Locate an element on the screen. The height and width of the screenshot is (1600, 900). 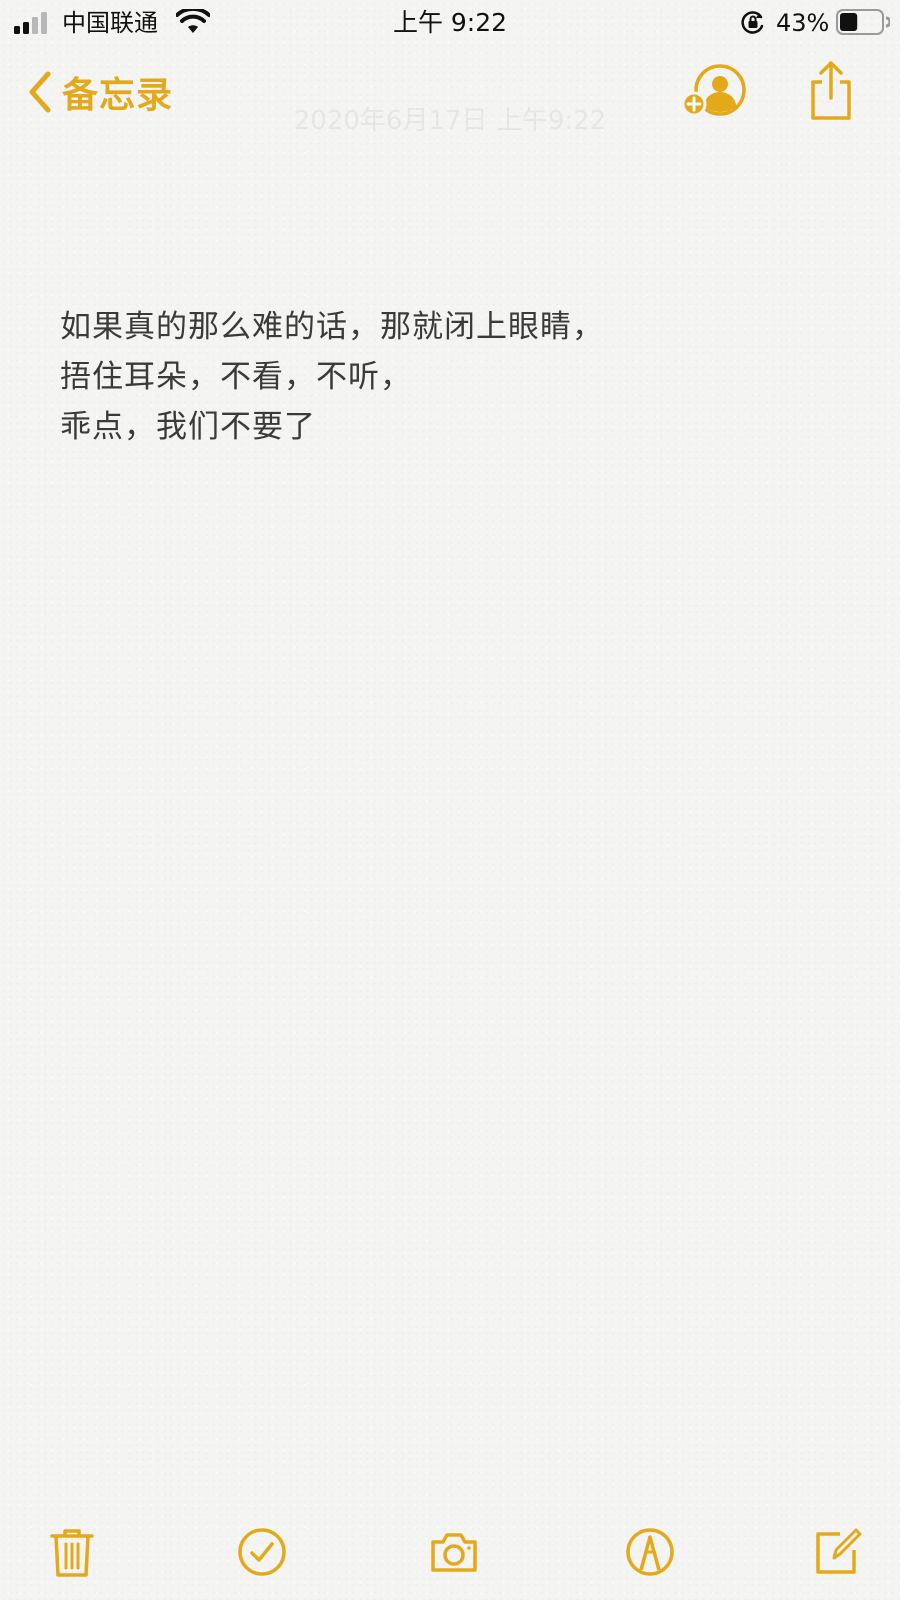
trash-icon is located at coordinates (72, 1553).